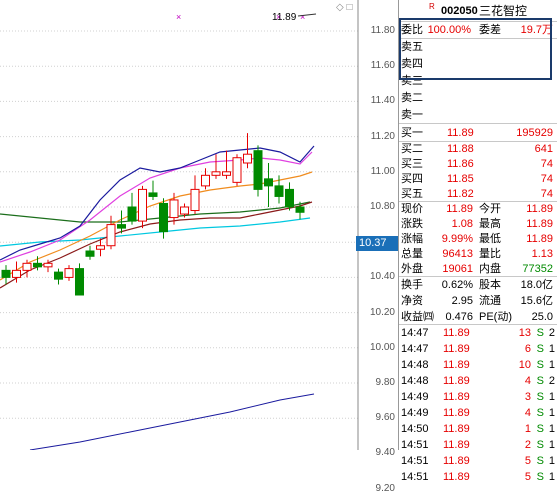 The height and width of the screenshot is (494, 557). What do you see at coordinates (462, 301) in the screenshot?
I see `fundamental-value: 2.95` at bounding box center [462, 301].